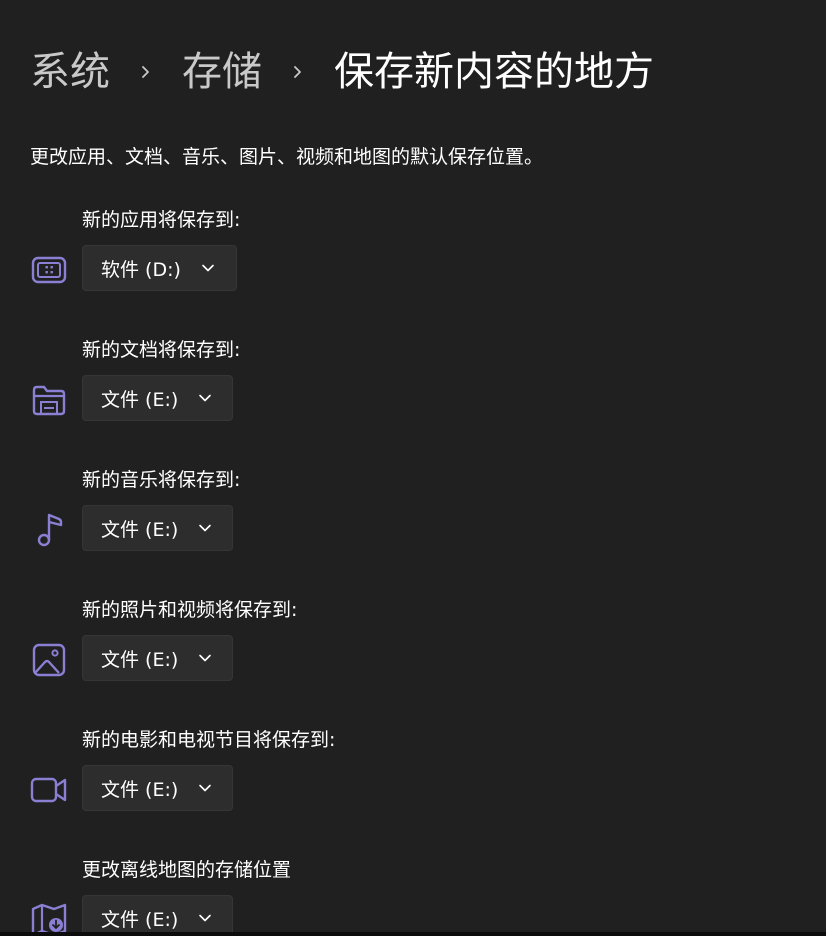 The image size is (826, 936). I want to click on document-folder-icon, so click(49, 400).